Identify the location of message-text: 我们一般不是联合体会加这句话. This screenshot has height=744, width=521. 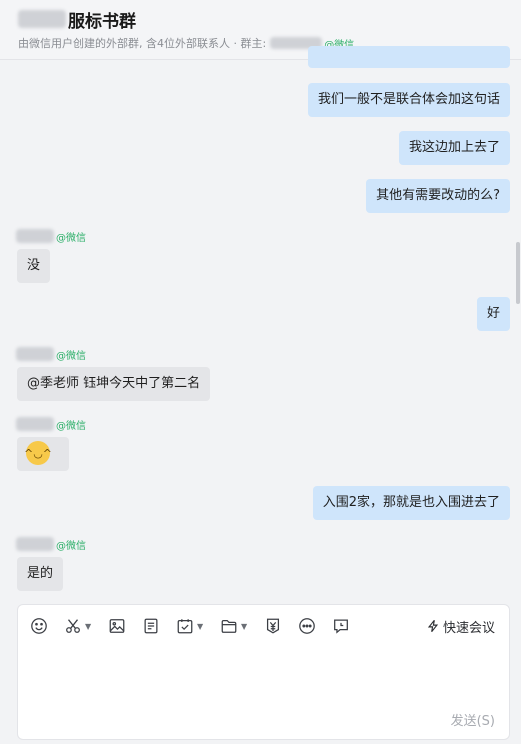
(408, 99).